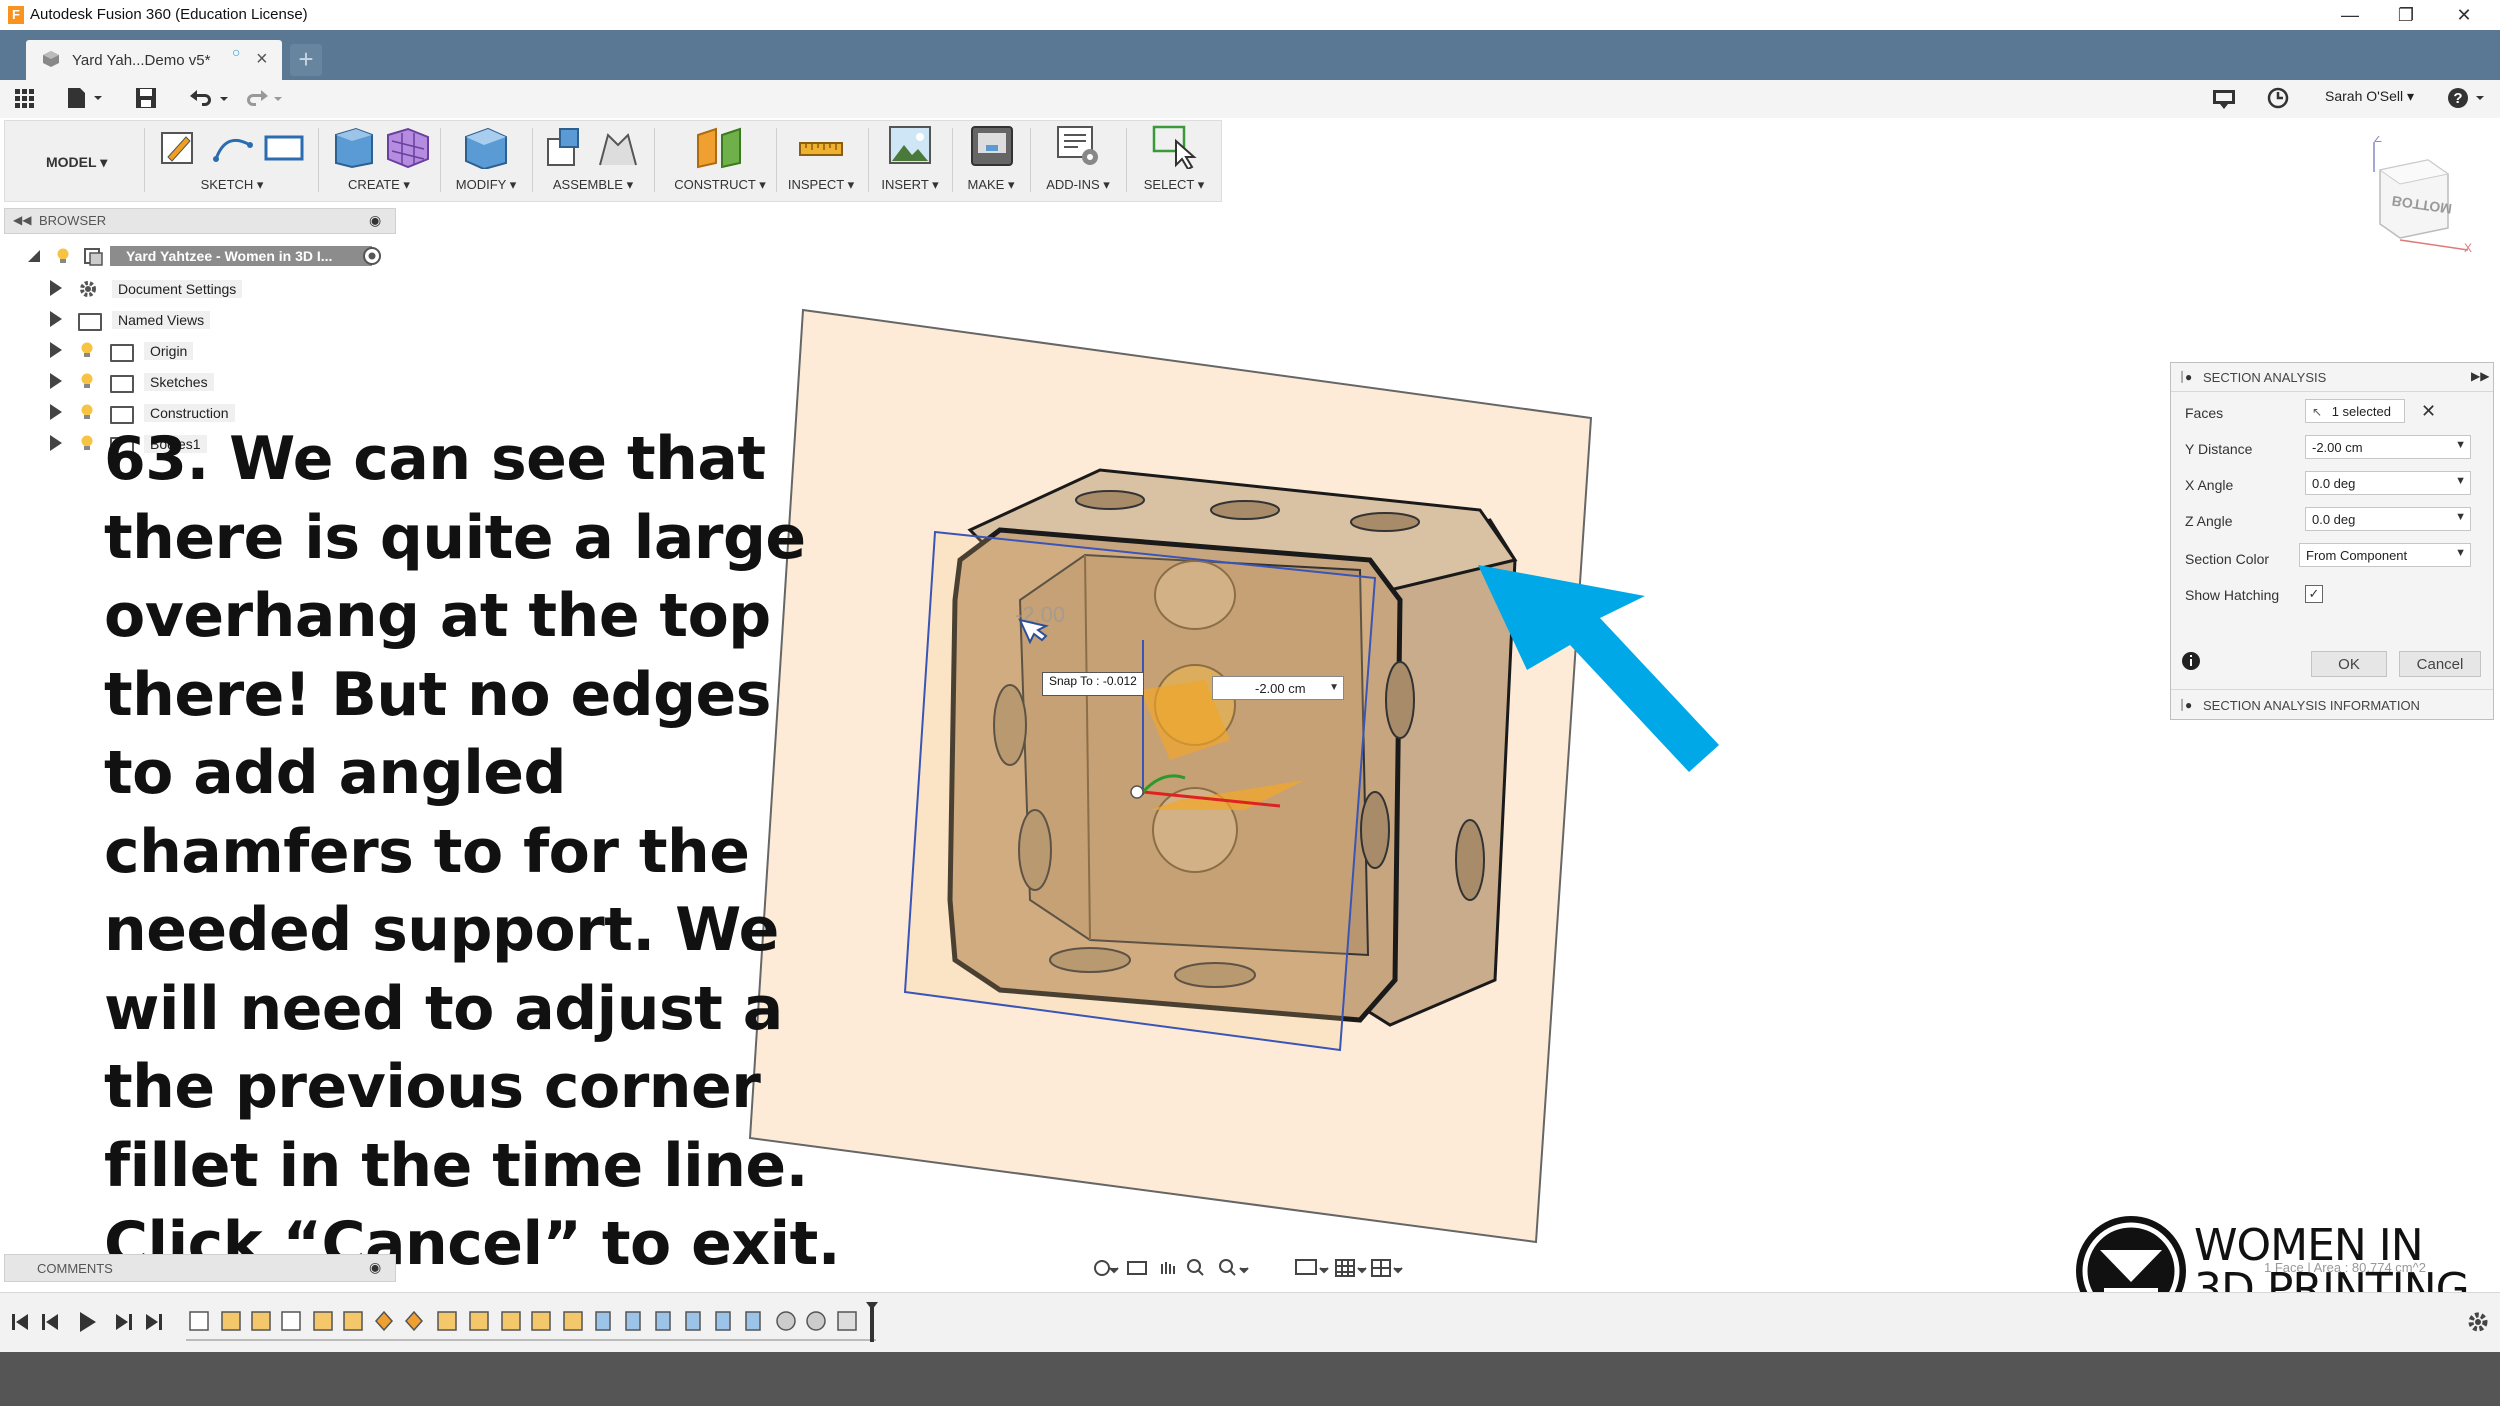 The image size is (2500, 1406). I want to click on y-distance-label: Y Distance, so click(2219, 449).